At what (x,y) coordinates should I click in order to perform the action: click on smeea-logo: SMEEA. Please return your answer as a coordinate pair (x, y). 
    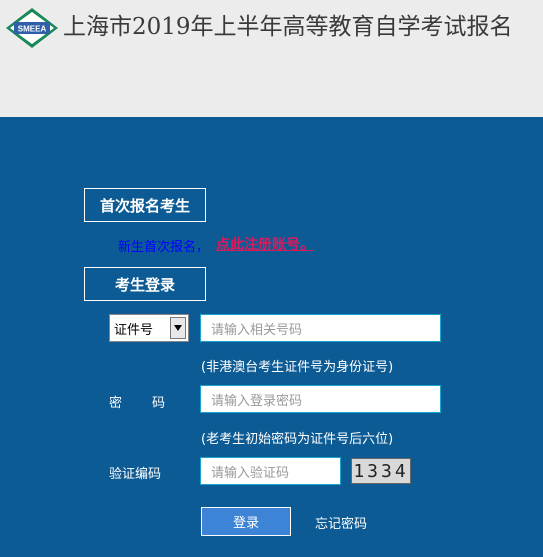
    Looking at the image, I should click on (32, 28).